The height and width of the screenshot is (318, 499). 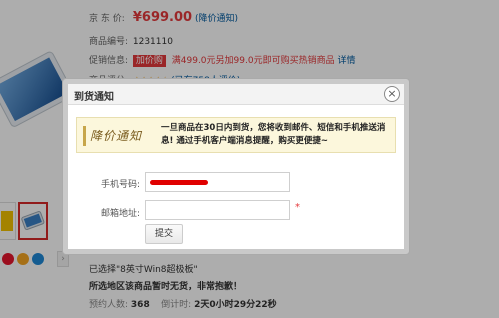 I want to click on required-mark: *, so click(x=297, y=207).